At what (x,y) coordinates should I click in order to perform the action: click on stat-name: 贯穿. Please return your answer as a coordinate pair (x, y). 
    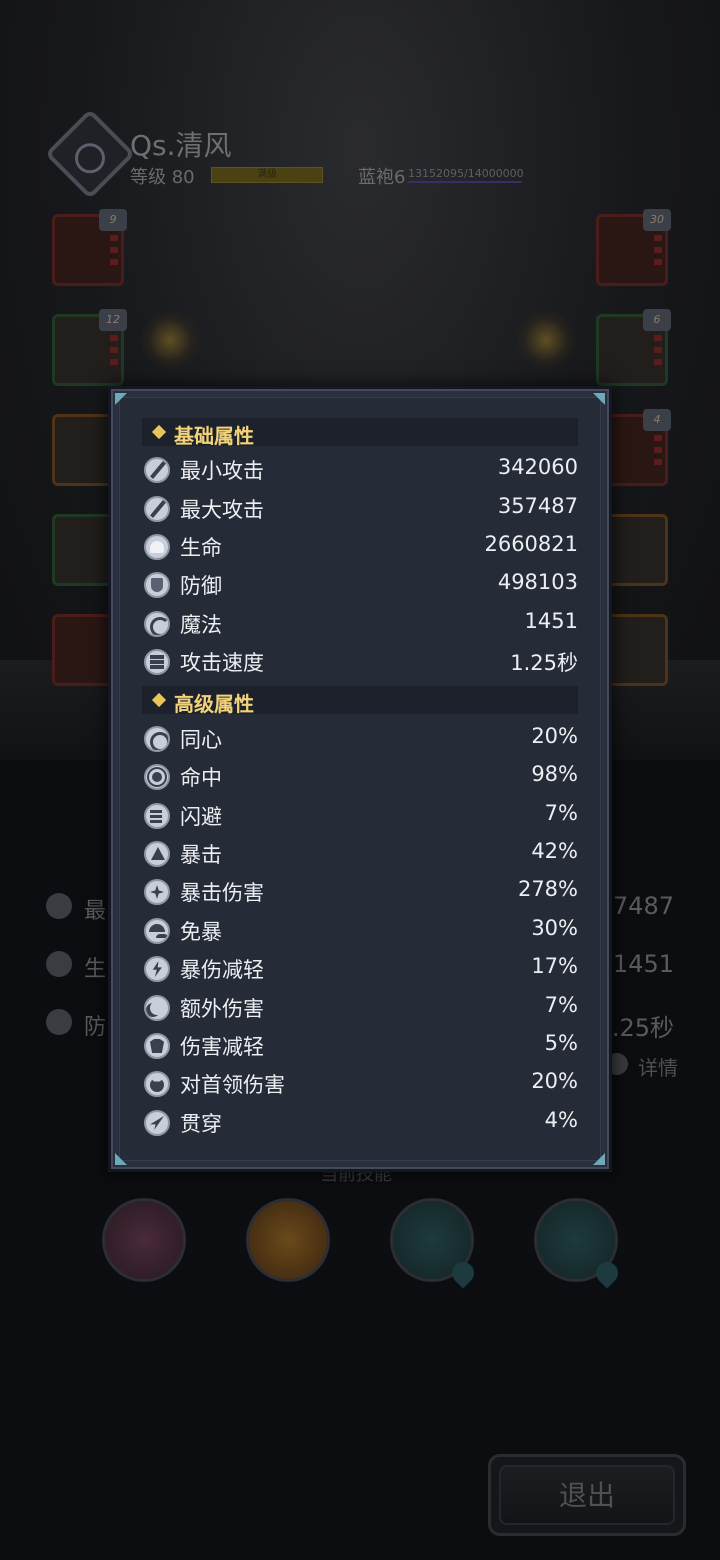
    Looking at the image, I should click on (201, 1124).